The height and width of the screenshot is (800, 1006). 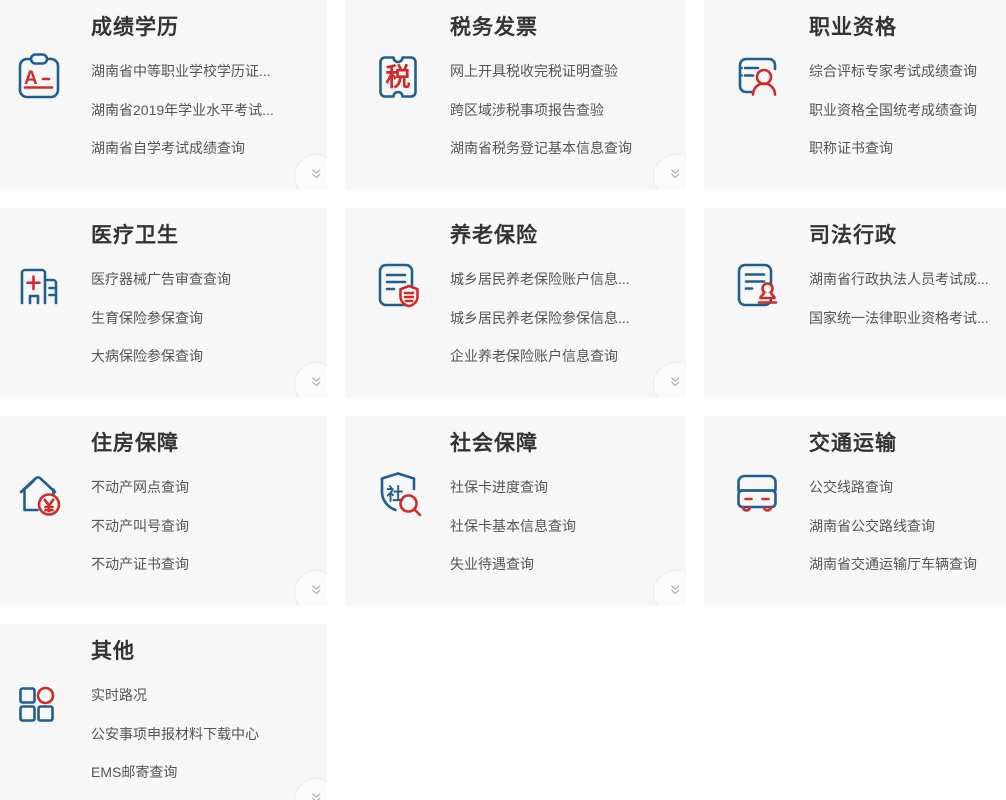 What do you see at coordinates (757, 493) in the screenshot?
I see `bus-icon` at bounding box center [757, 493].